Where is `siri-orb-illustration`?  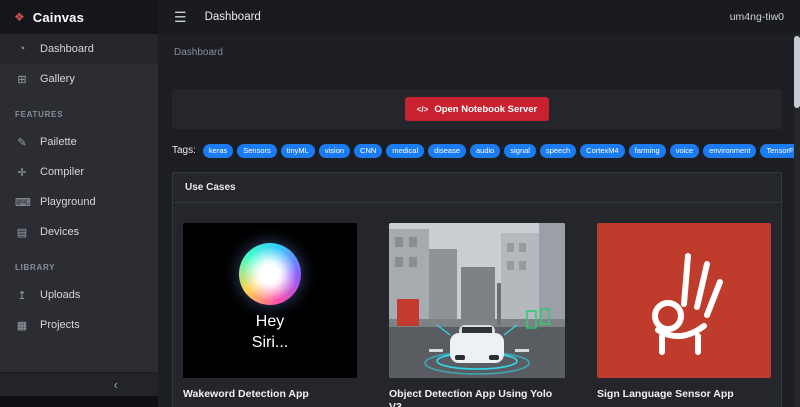
siri-orb-illustration is located at coordinates (270, 273).